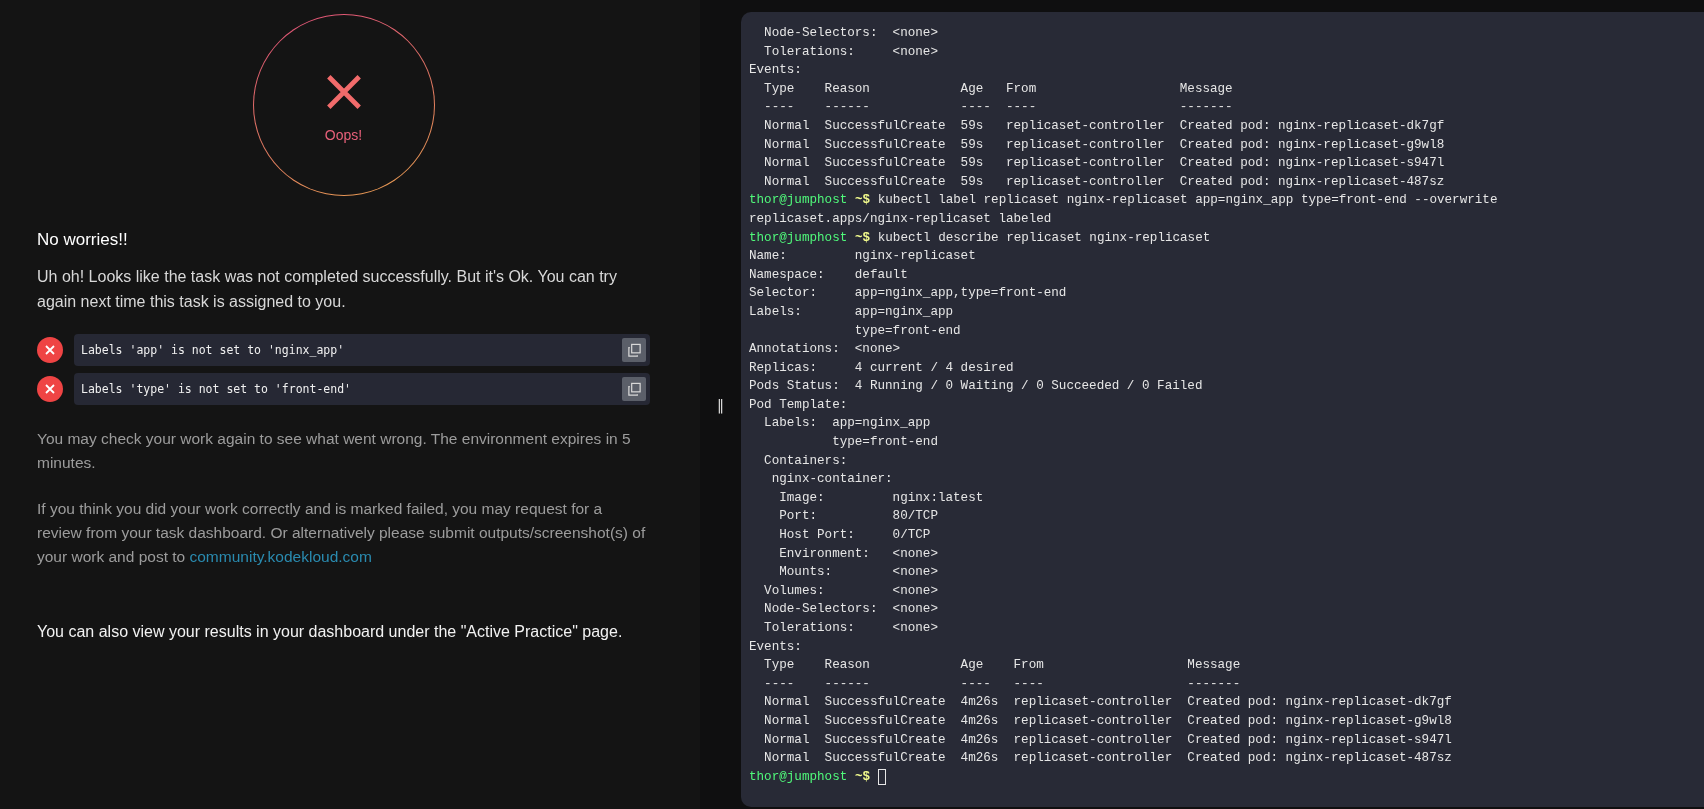 The width and height of the screenshot is (1704, 809). What do you see at coordinates (805, 461) in the screenshot?
I see `terminal-output: Containers:` at bounding box center [805, 461].